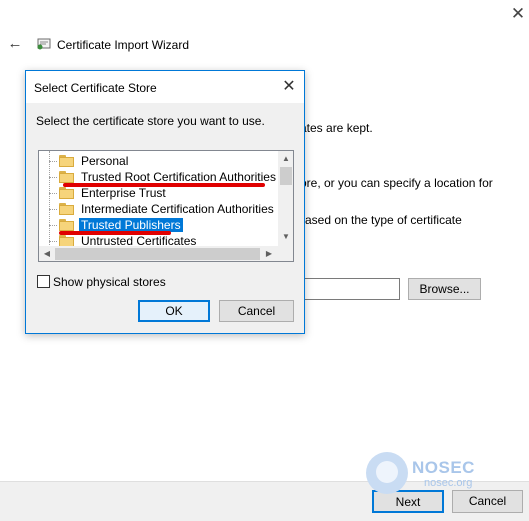 This screenshot has width=529, height=521. Describe the element at coordinates (165, 87) in the screenshot. I see `dialog-titlebar: Select Certificate Store ✕` at that location.